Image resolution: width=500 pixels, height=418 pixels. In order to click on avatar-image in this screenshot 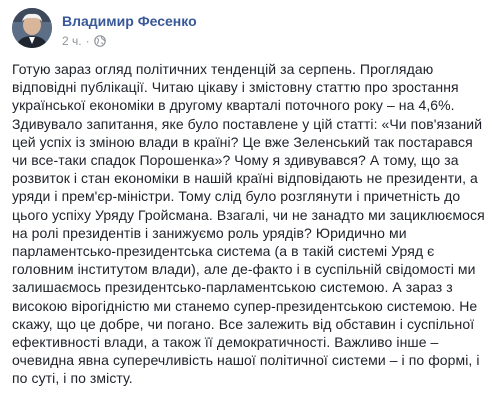, I will do `click(32, 28)`.